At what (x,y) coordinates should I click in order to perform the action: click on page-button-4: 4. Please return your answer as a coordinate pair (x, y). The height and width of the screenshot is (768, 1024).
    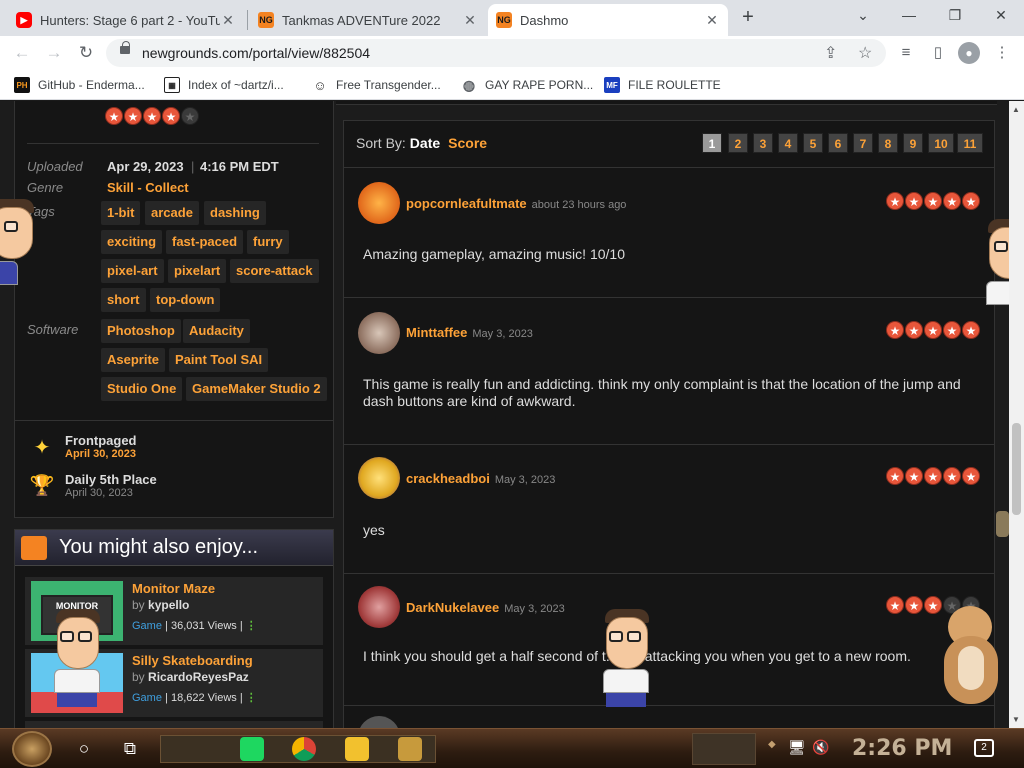
    Looking at the image, I should click on (788, 143).